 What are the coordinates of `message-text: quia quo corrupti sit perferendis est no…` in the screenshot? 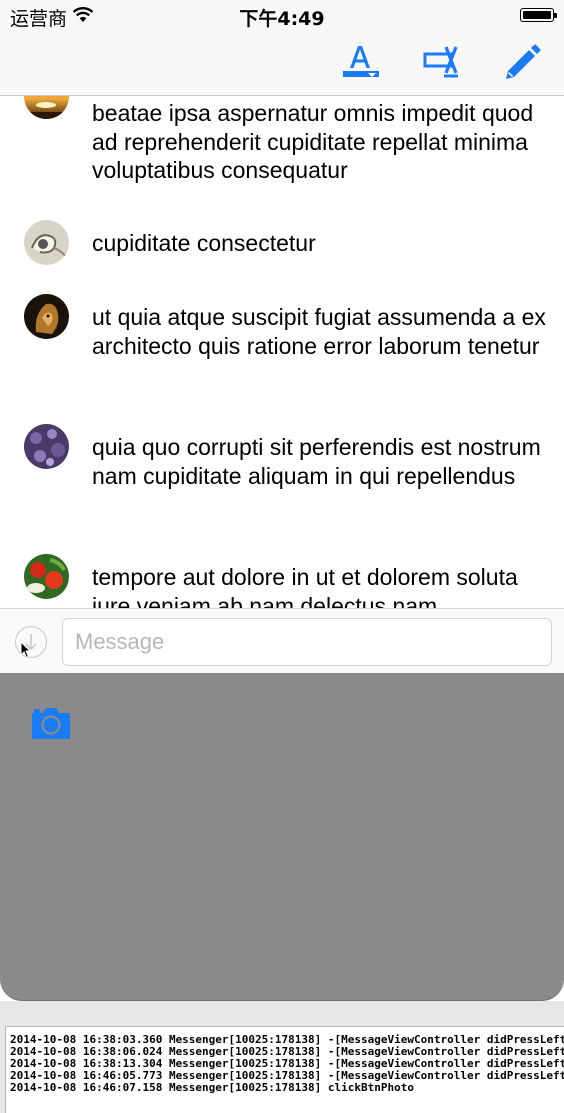 It's located at (316, 461).